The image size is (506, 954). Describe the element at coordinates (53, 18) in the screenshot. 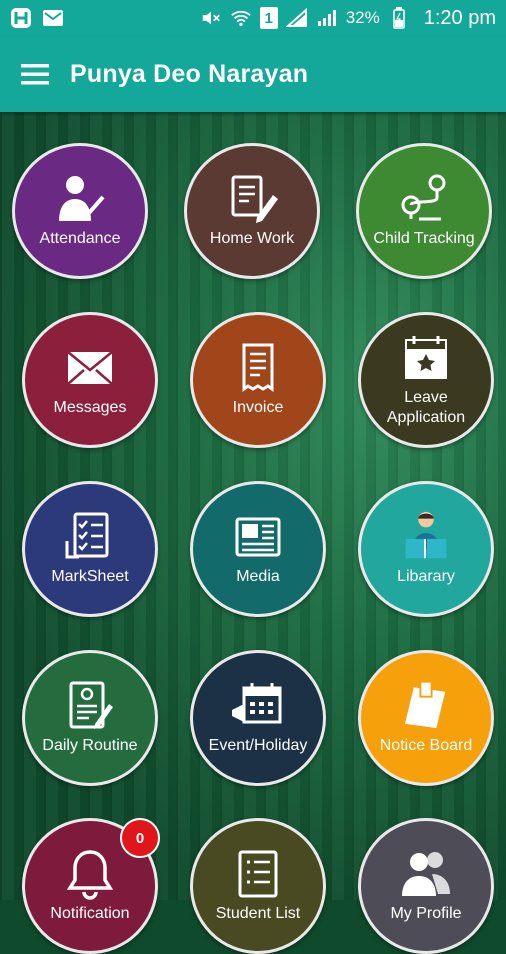

I see `mail-icon` at that location.